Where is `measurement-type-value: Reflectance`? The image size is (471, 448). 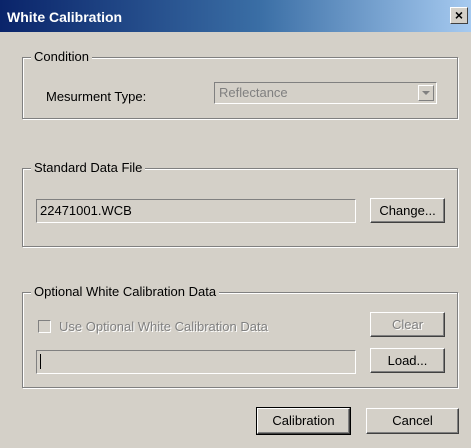 measurement-type-value: Reflectance is located at coordinates (253, 92).